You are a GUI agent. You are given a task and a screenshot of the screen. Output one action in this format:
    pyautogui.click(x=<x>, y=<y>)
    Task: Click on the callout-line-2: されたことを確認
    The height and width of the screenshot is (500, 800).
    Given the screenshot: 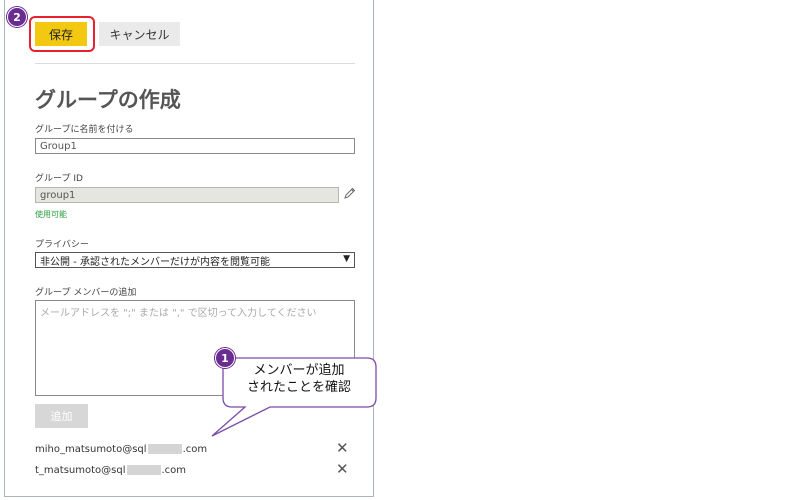 What is the action you would take?
    pyautogui.click(x=298, y=387)
    